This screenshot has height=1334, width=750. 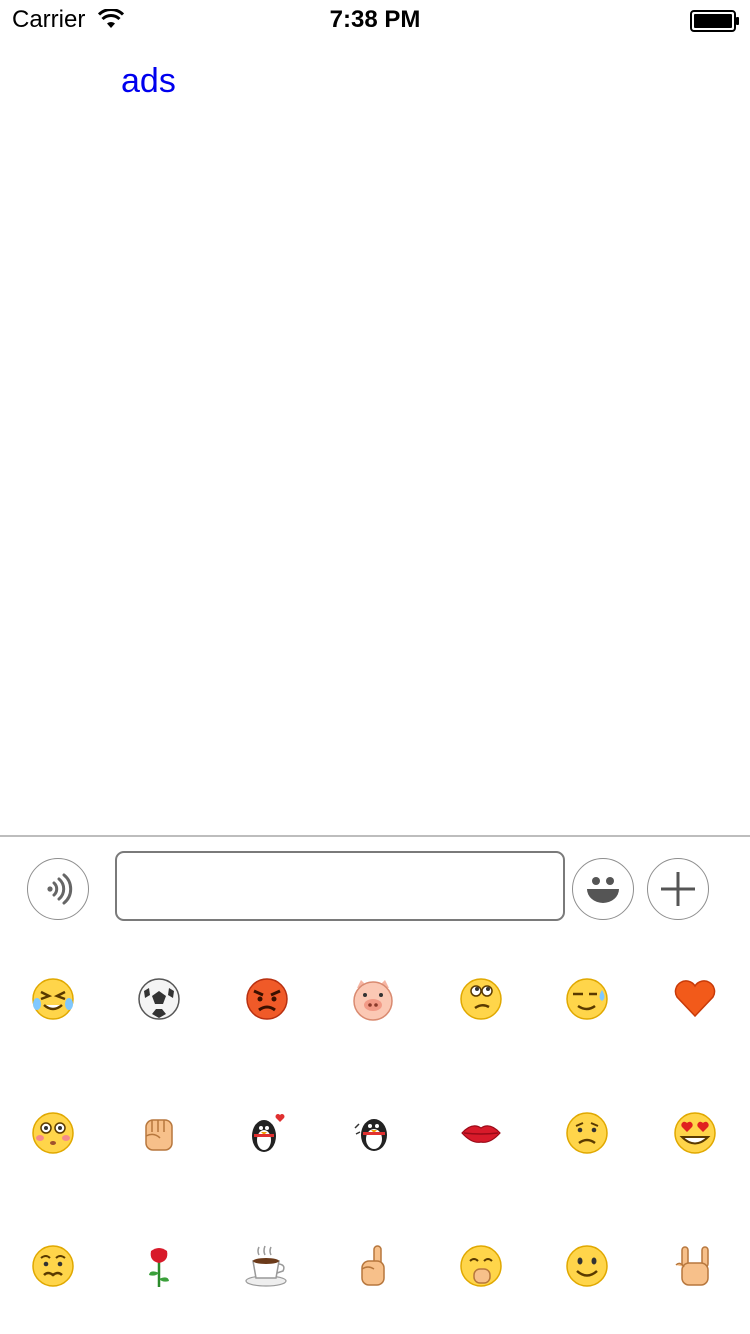 What do you see at coordinates (267, 1266) in the screenshot?
I see `coffee-cup-icon` at bounding box center [267, 1266].